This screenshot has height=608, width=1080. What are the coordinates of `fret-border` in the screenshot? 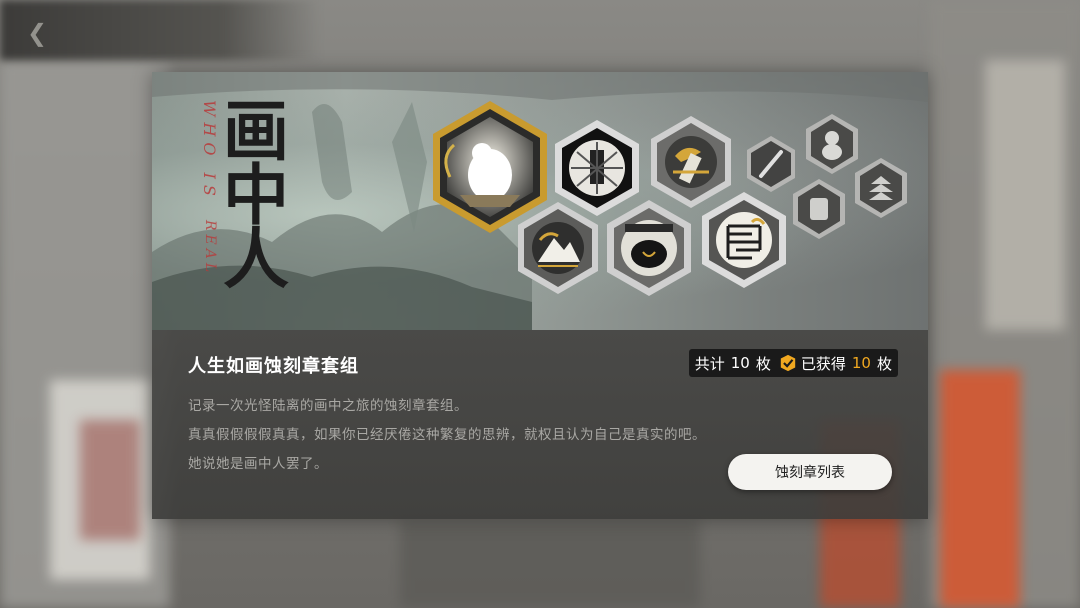 It's located at (649, 228).